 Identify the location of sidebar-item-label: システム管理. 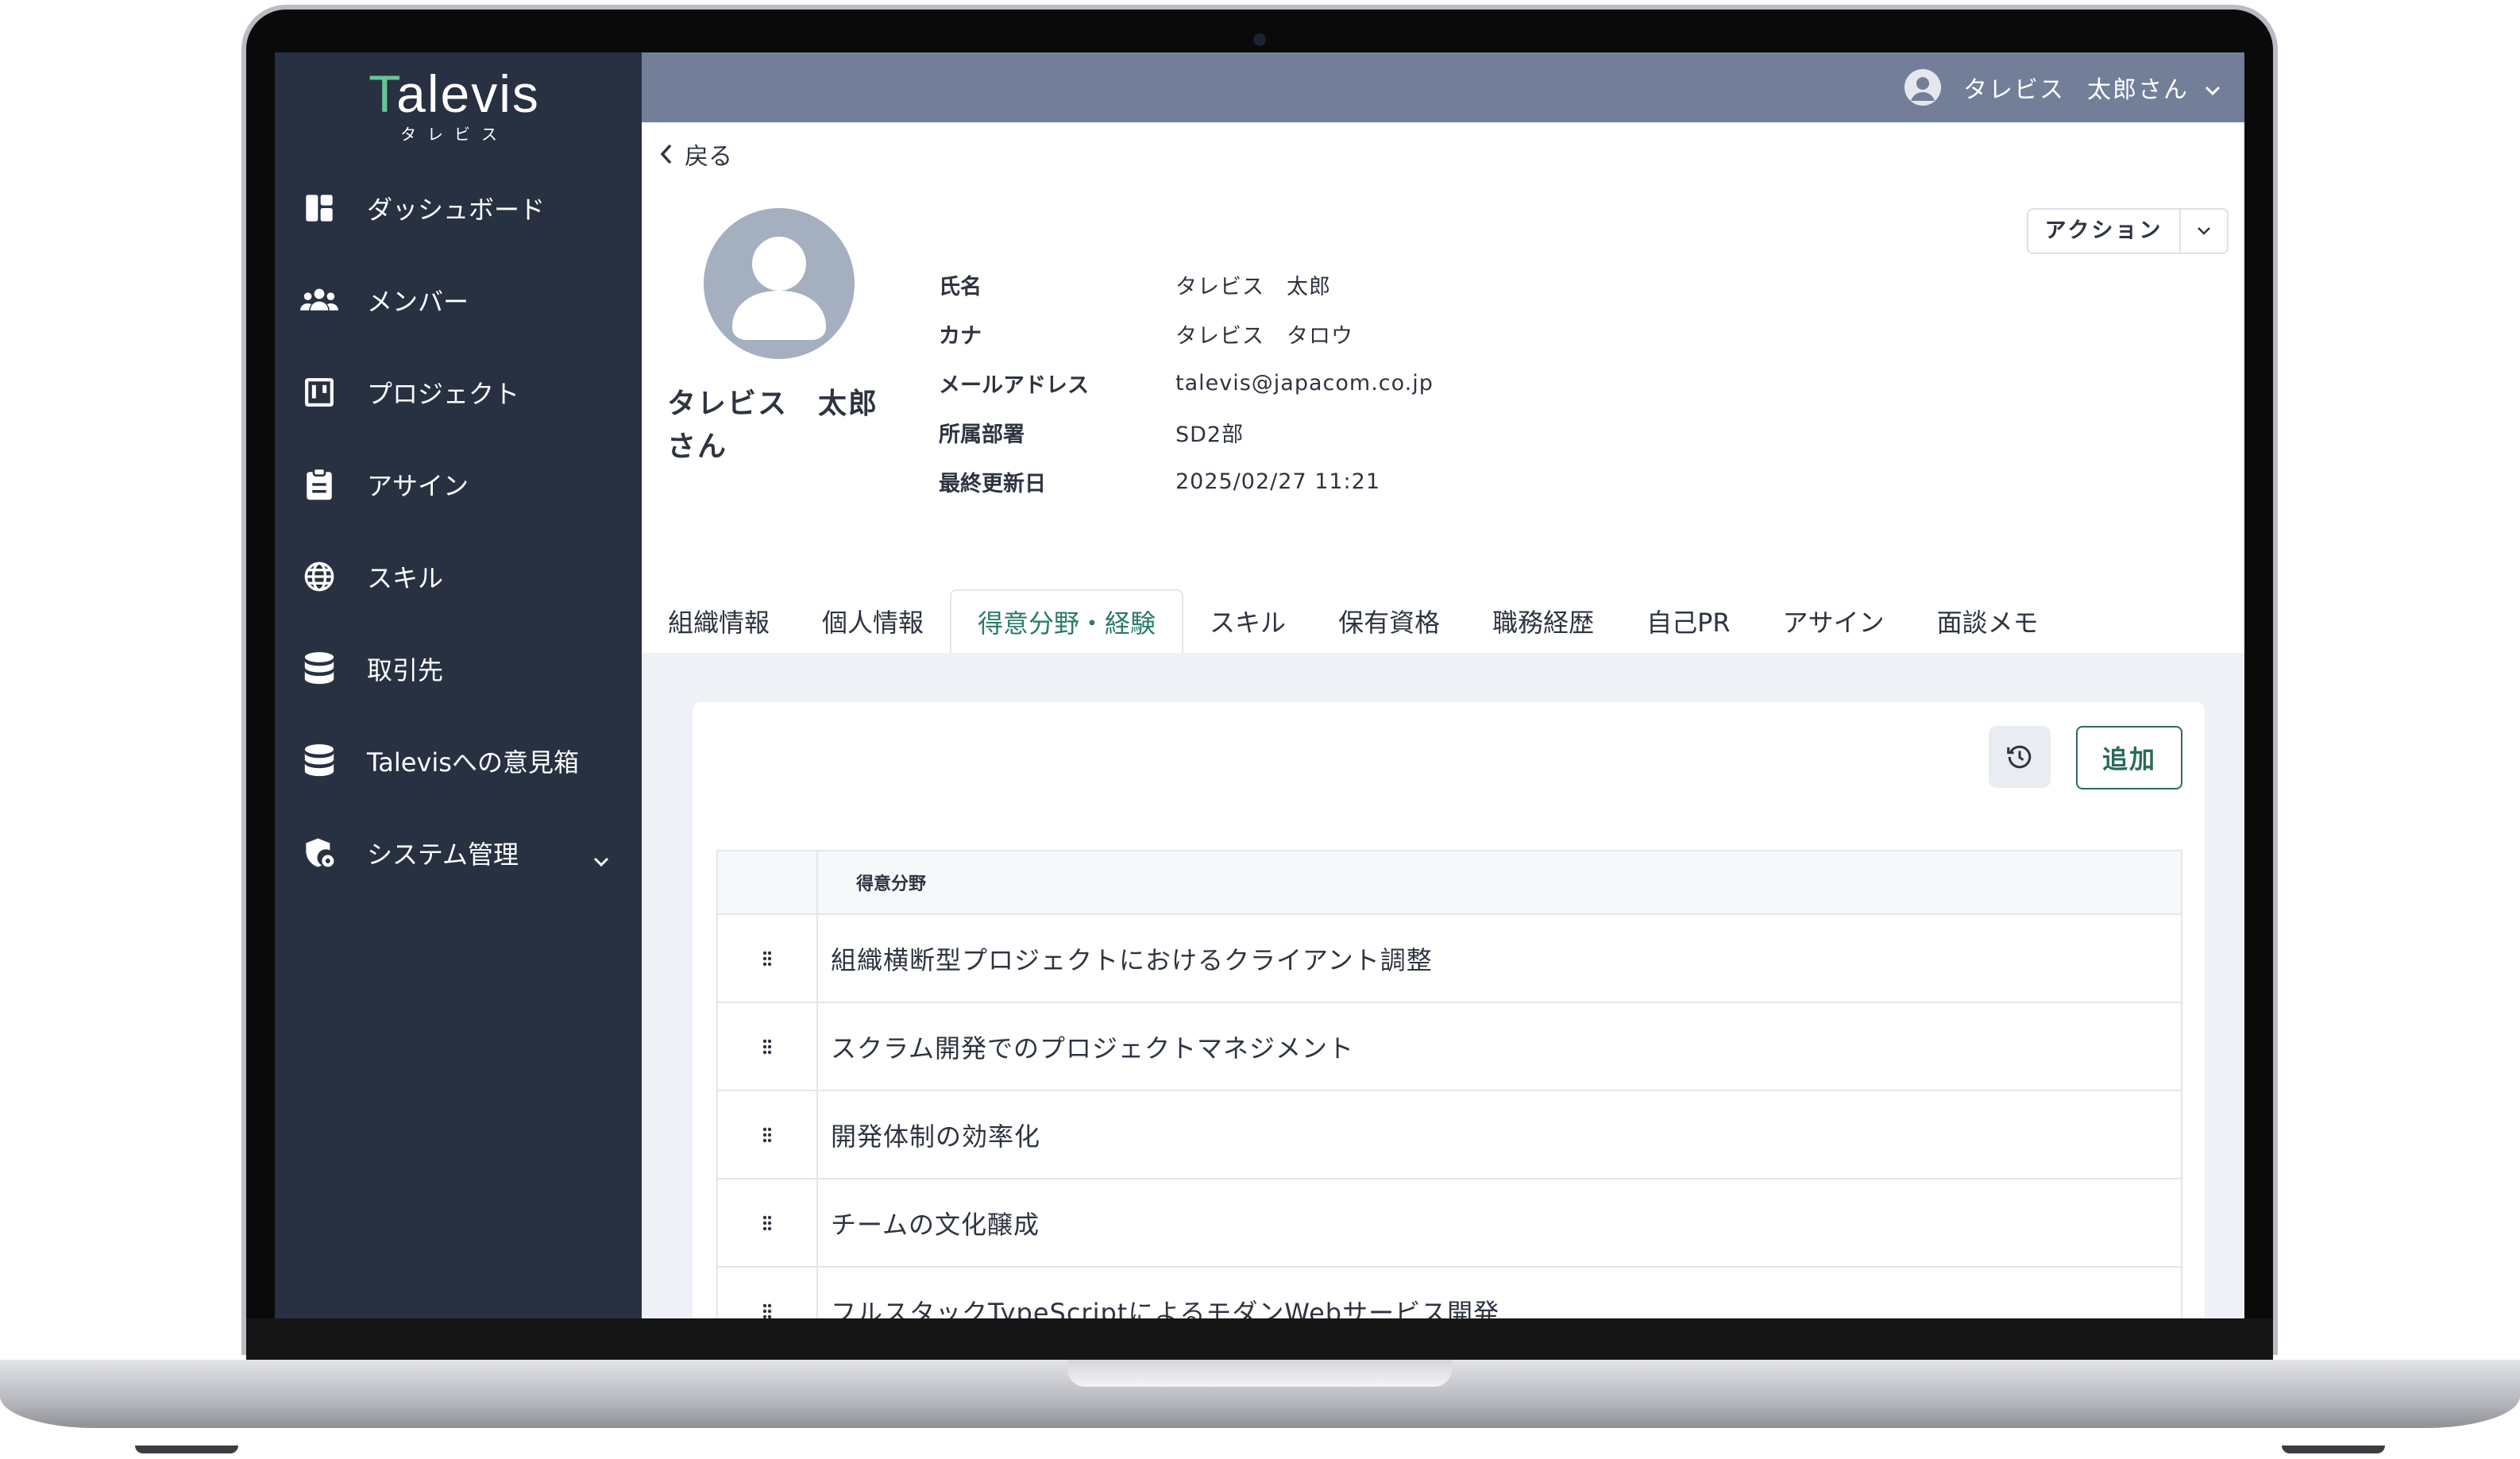
(443, 855).